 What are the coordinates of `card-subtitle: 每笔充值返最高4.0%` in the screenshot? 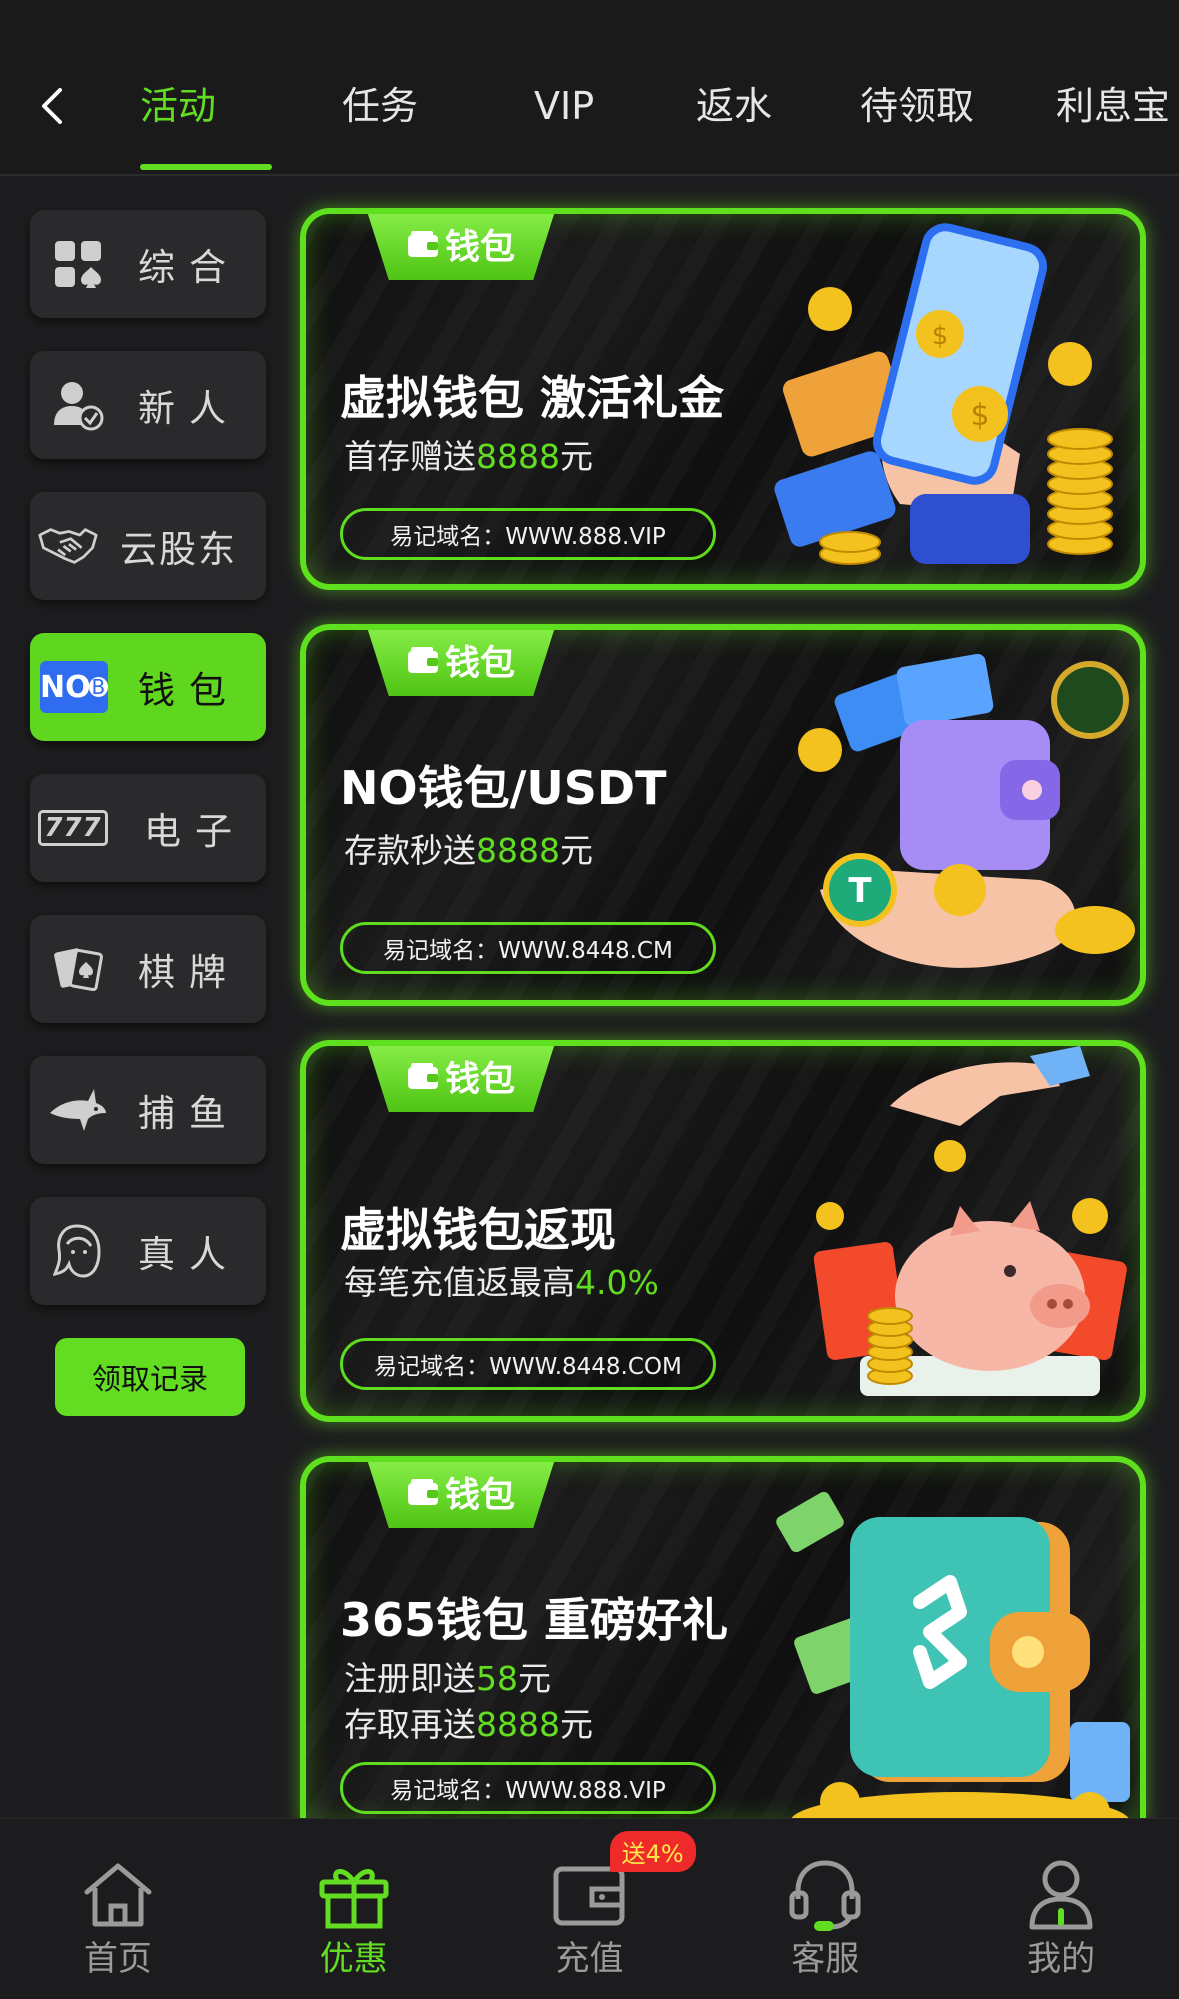 It's located at (501, 1280).